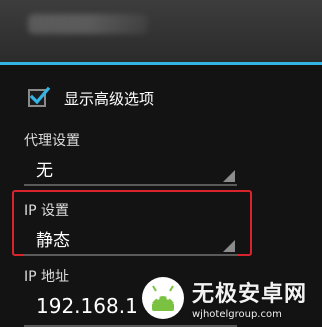 This screenshot has height=327, width=322. I want to click on ip-address-input: 192.168.1, so click(105, 306).